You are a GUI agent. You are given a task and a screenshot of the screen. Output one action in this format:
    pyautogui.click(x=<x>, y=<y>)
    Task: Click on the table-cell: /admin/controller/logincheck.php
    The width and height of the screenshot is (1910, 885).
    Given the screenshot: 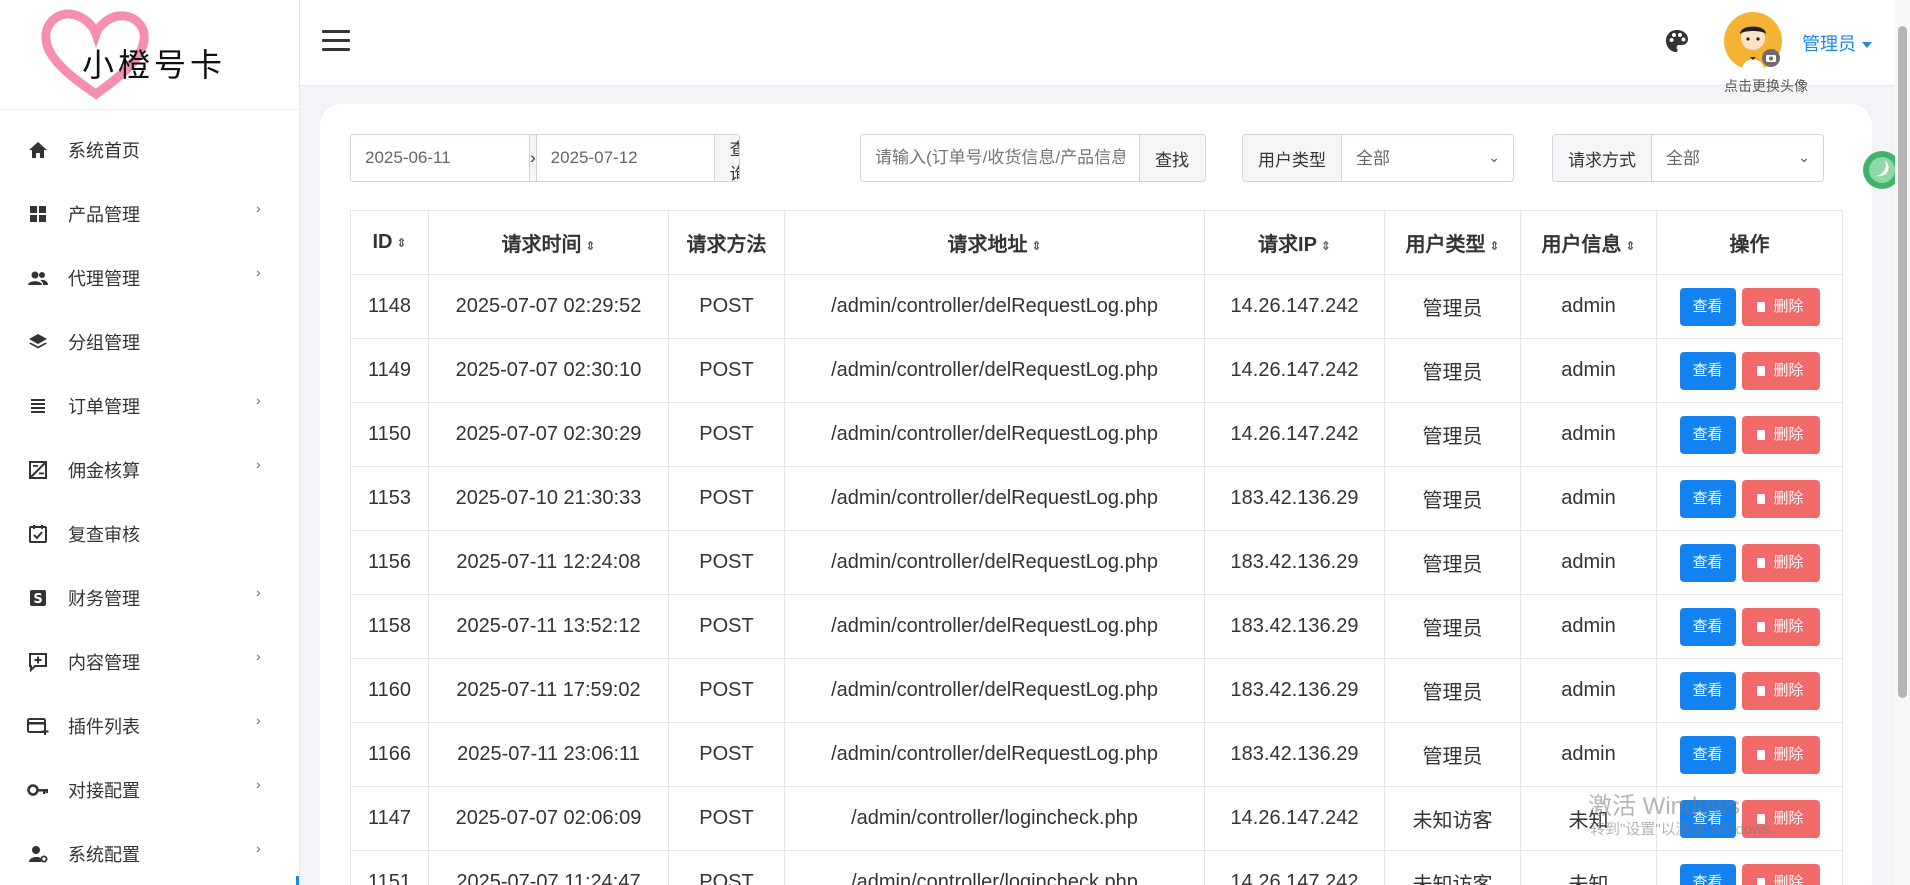 What is the action you would take?
    pyautogui.click(x=994, y=818)
    